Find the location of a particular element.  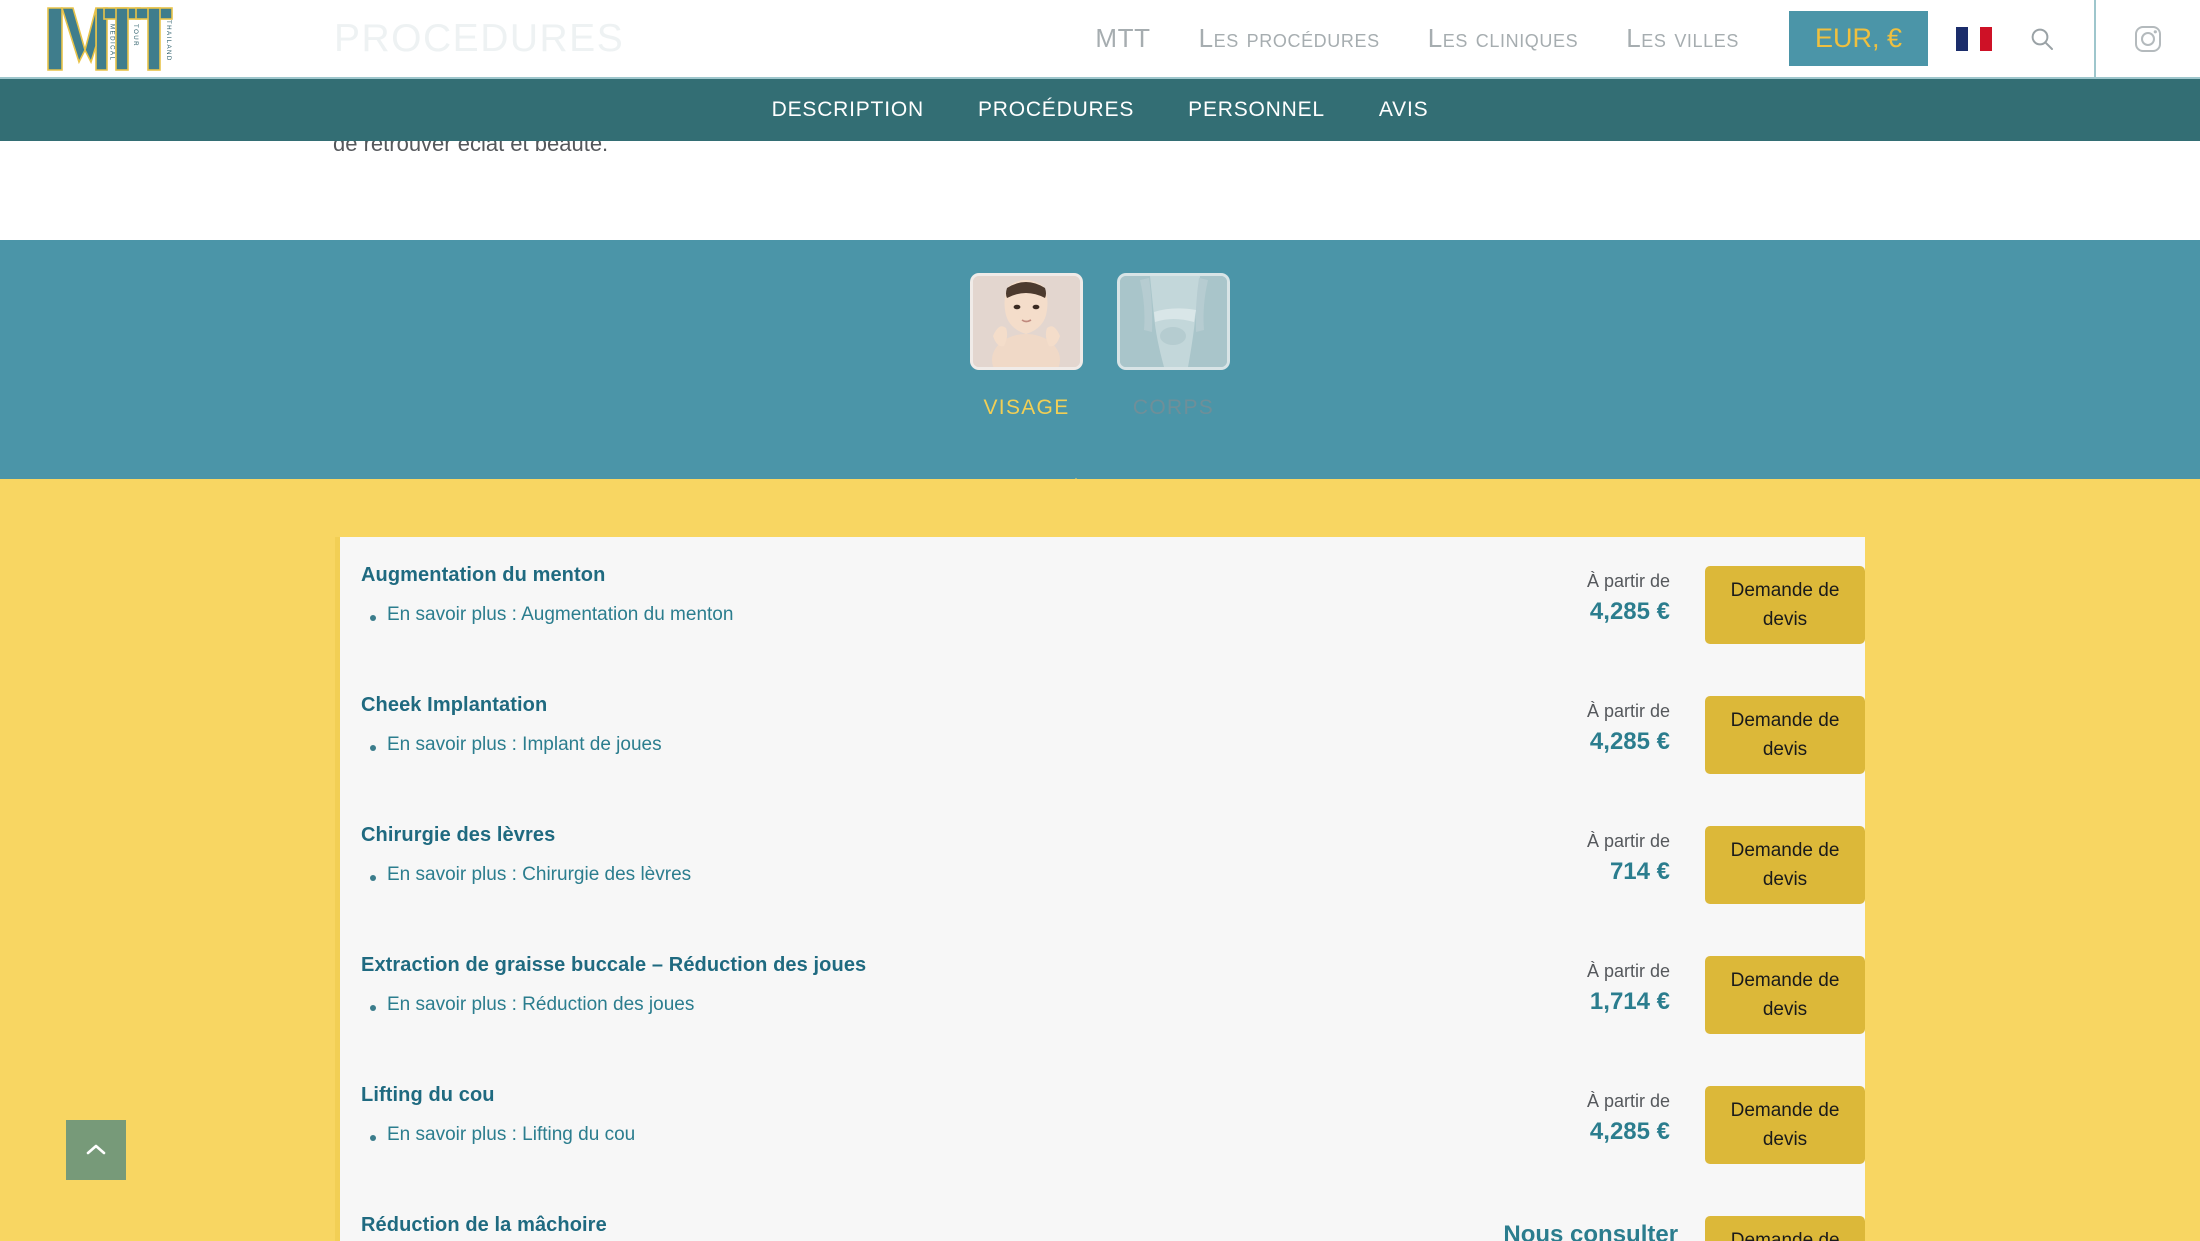

procedure-title: Réduction de la mâchoire is located at coordinates (484, 1225).